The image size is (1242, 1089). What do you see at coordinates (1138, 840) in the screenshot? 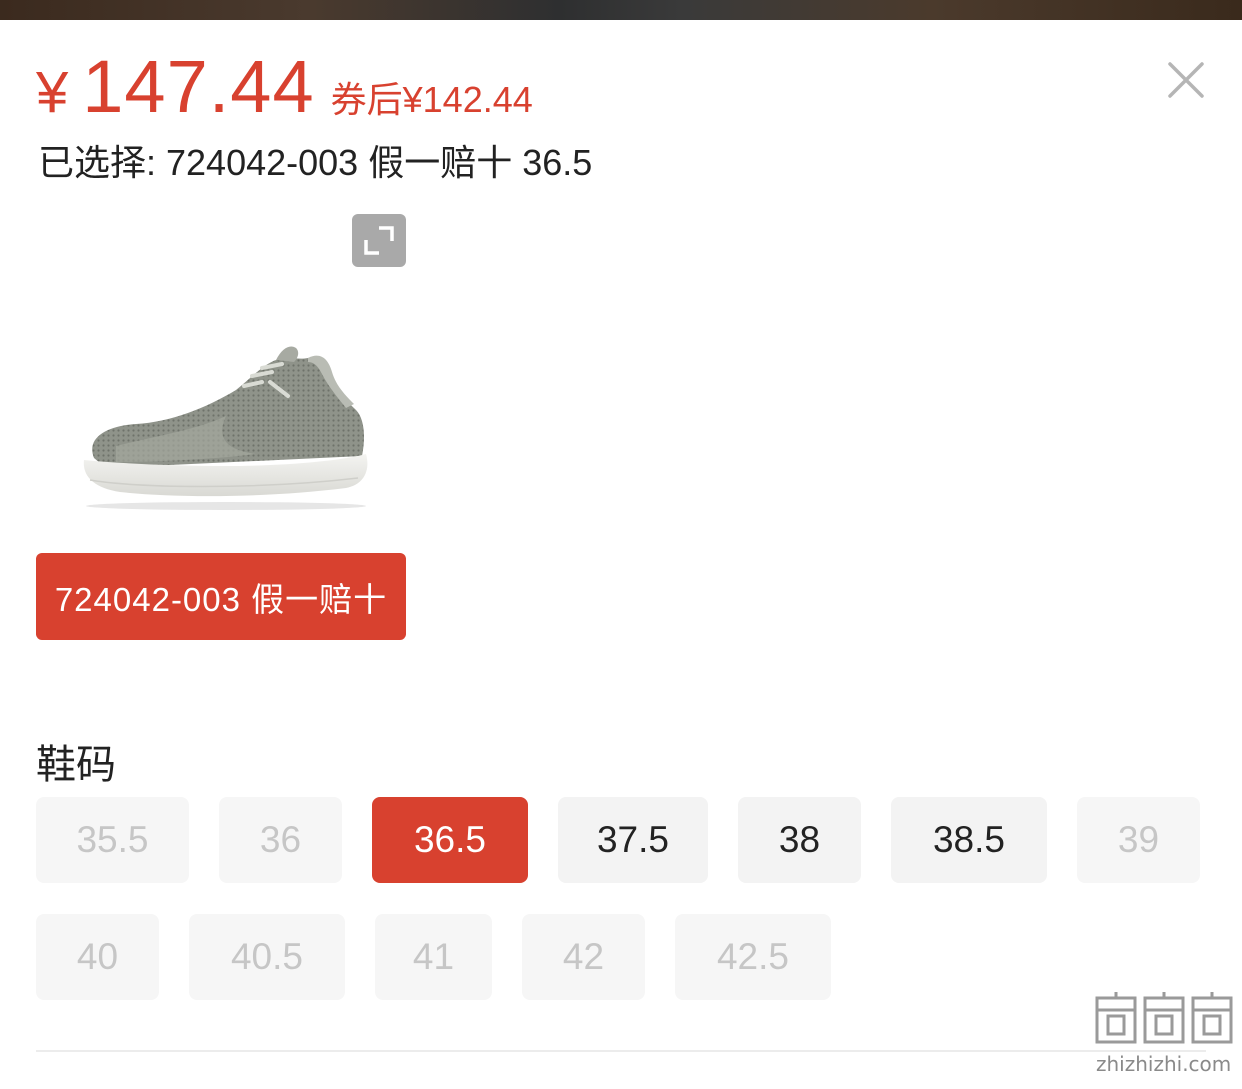
I see `size-option-39: 39` at bounding box center [1138, 840].